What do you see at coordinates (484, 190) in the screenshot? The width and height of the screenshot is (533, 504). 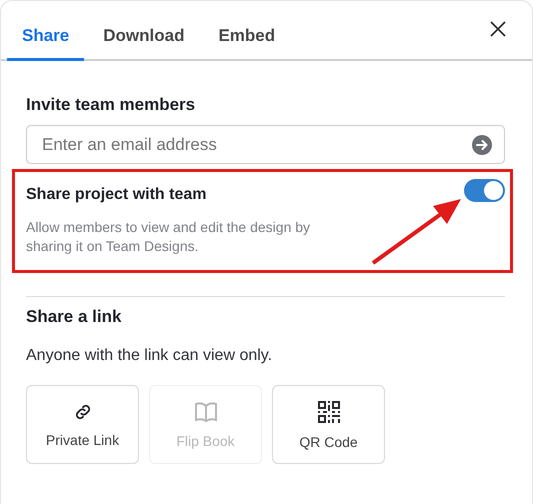 I see `toggle-switch` at bounding box center [484, 190].